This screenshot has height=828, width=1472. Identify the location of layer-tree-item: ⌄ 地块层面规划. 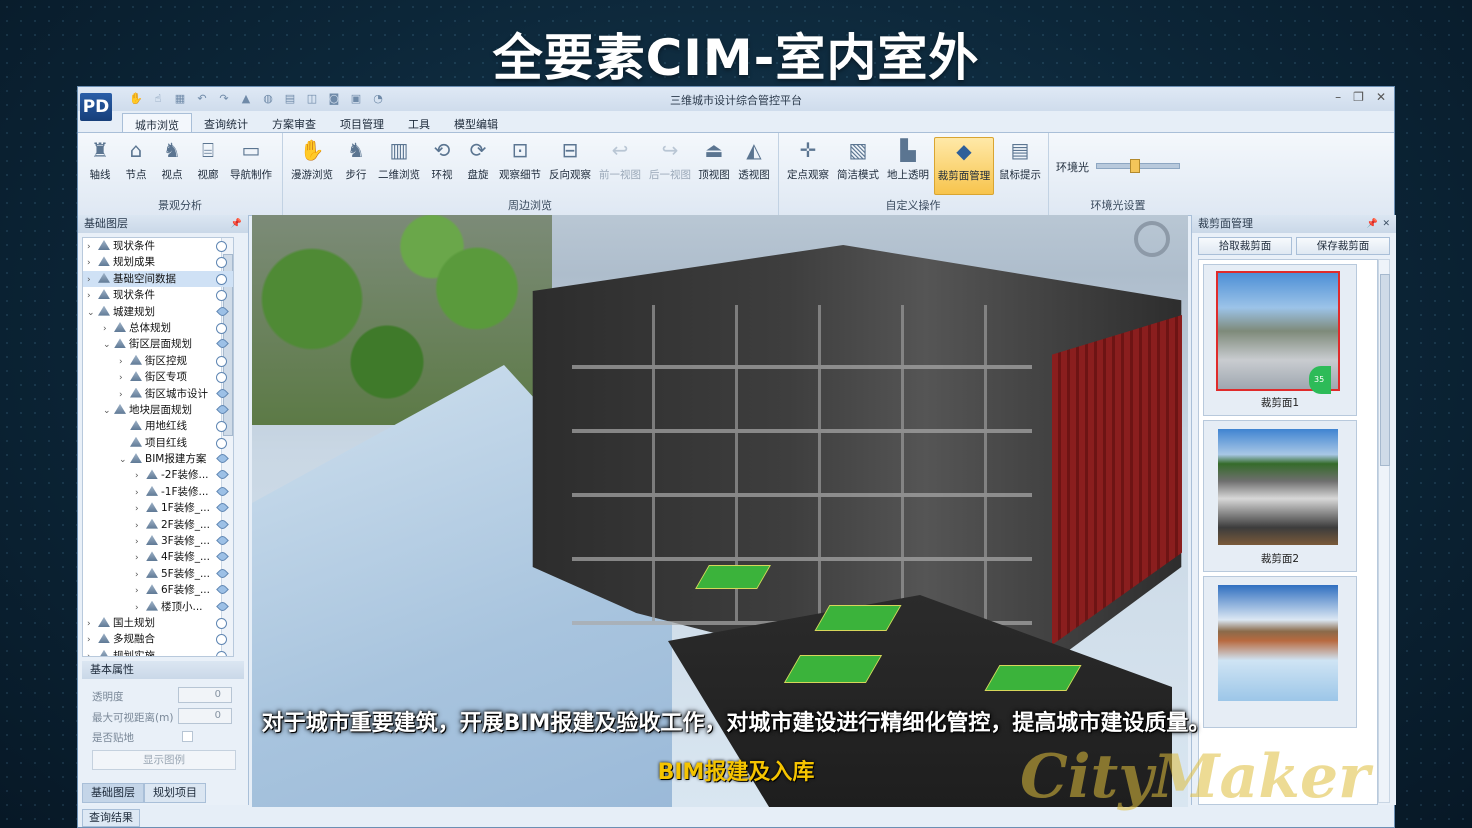
(158, 410).